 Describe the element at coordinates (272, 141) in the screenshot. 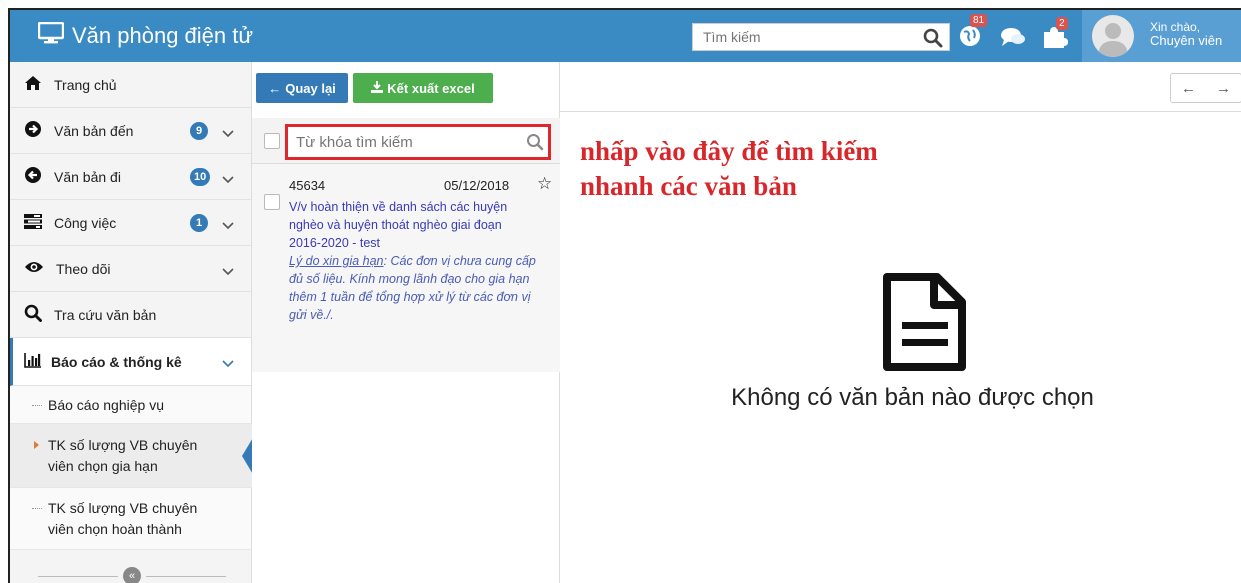

I see `select-all-checkbox` at that location.